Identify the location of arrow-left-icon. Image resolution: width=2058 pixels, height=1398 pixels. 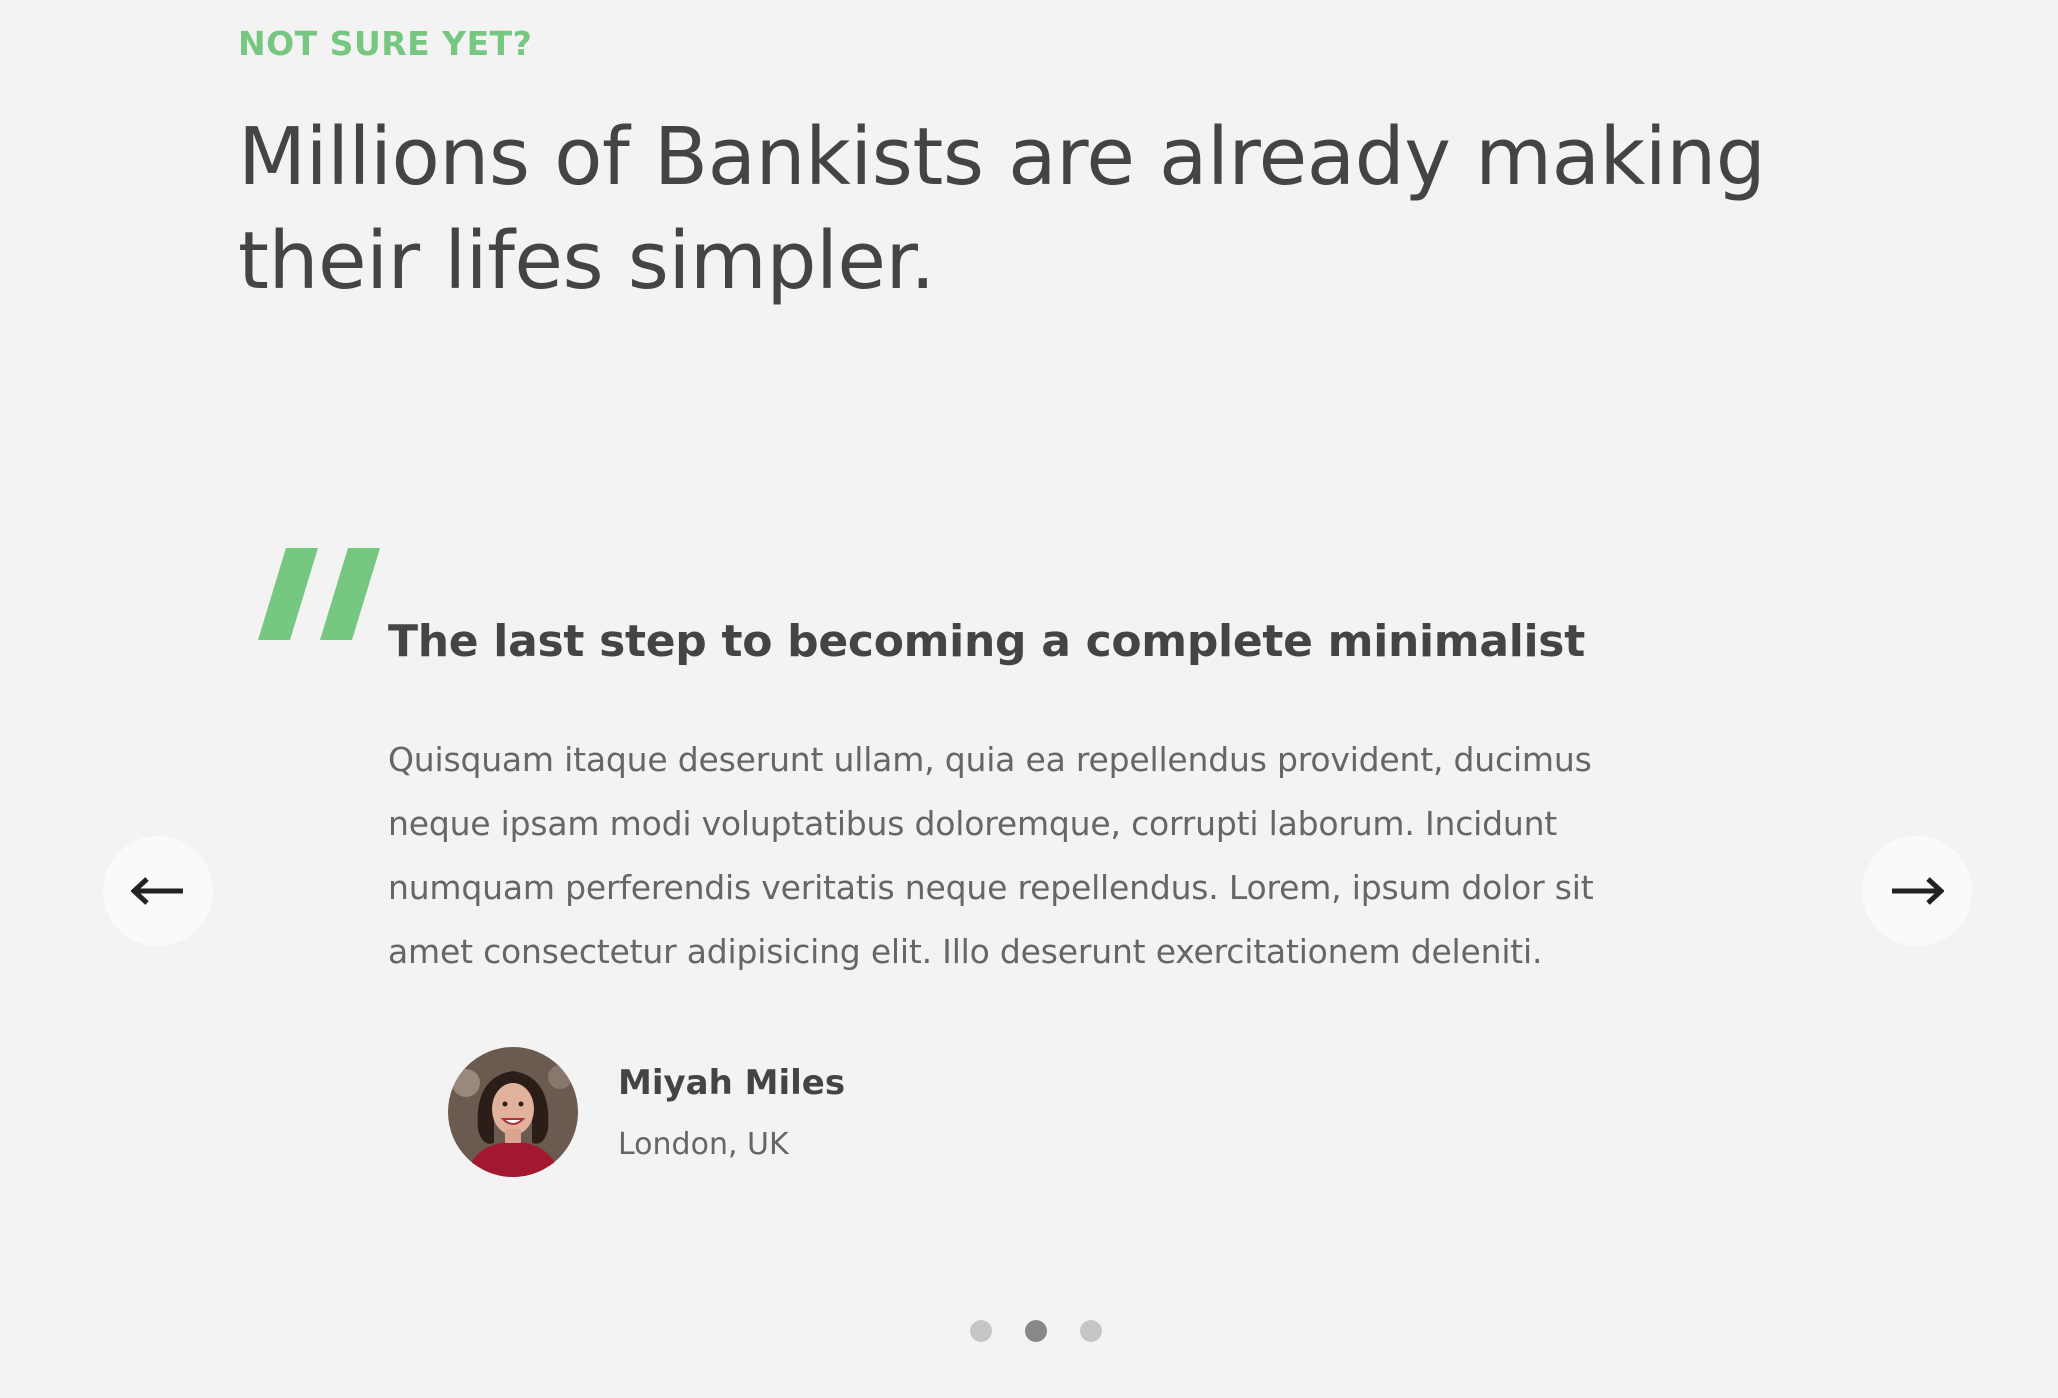
(157, 891).